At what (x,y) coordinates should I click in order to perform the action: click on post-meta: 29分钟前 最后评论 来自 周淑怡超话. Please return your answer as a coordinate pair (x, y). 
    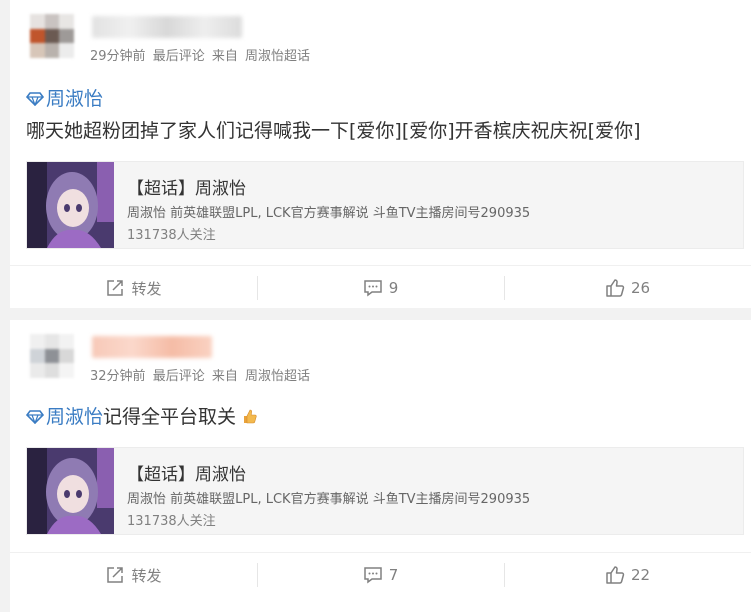
    Looking at the image, I should click on (201, 54).